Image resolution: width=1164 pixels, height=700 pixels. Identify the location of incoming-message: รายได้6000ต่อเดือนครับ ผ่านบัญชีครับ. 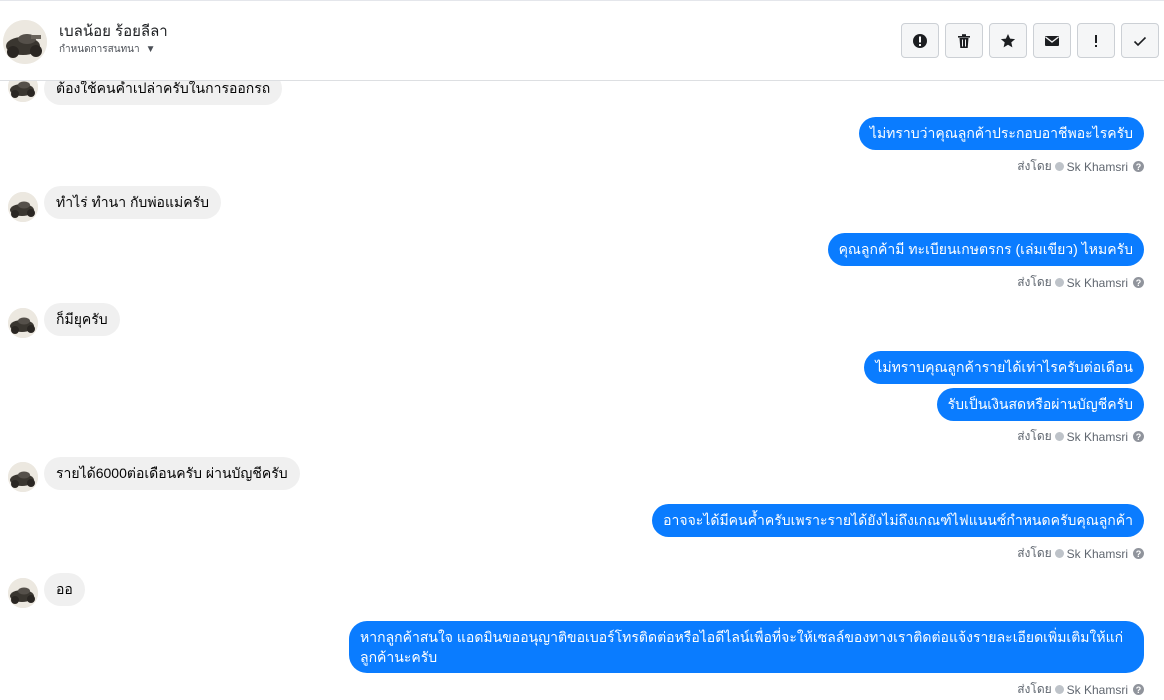
(172, 473).